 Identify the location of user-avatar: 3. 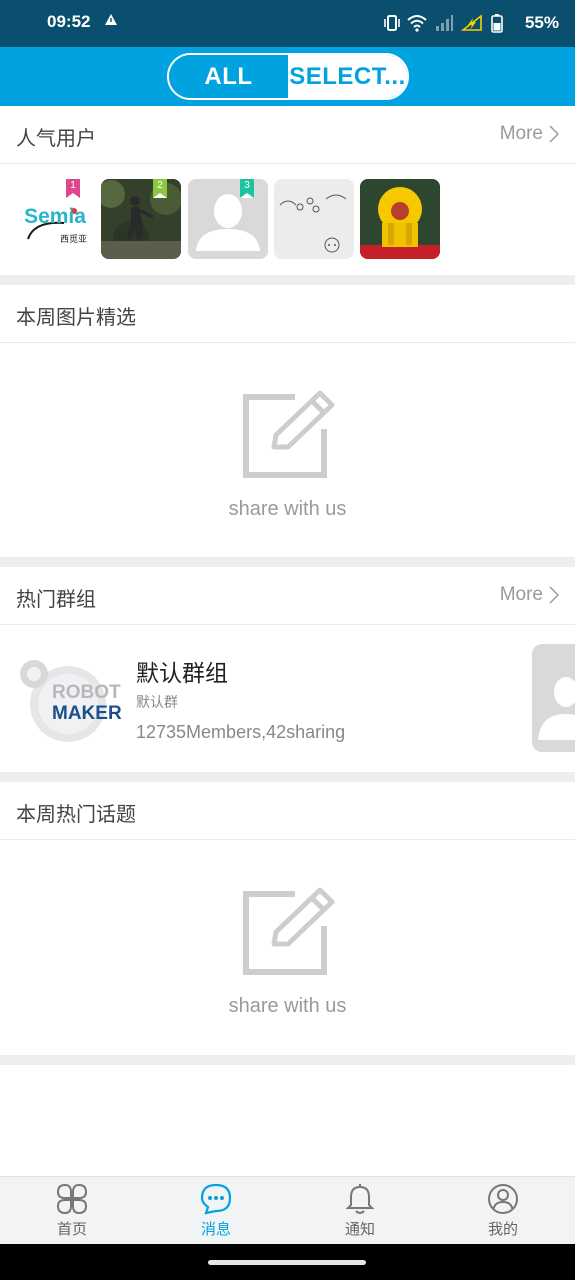
(228, 219).